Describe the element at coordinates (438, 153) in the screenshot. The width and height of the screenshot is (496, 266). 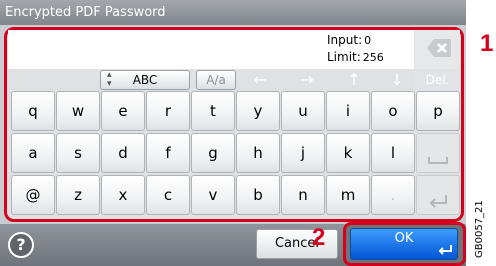
I see `space-key` at that location.